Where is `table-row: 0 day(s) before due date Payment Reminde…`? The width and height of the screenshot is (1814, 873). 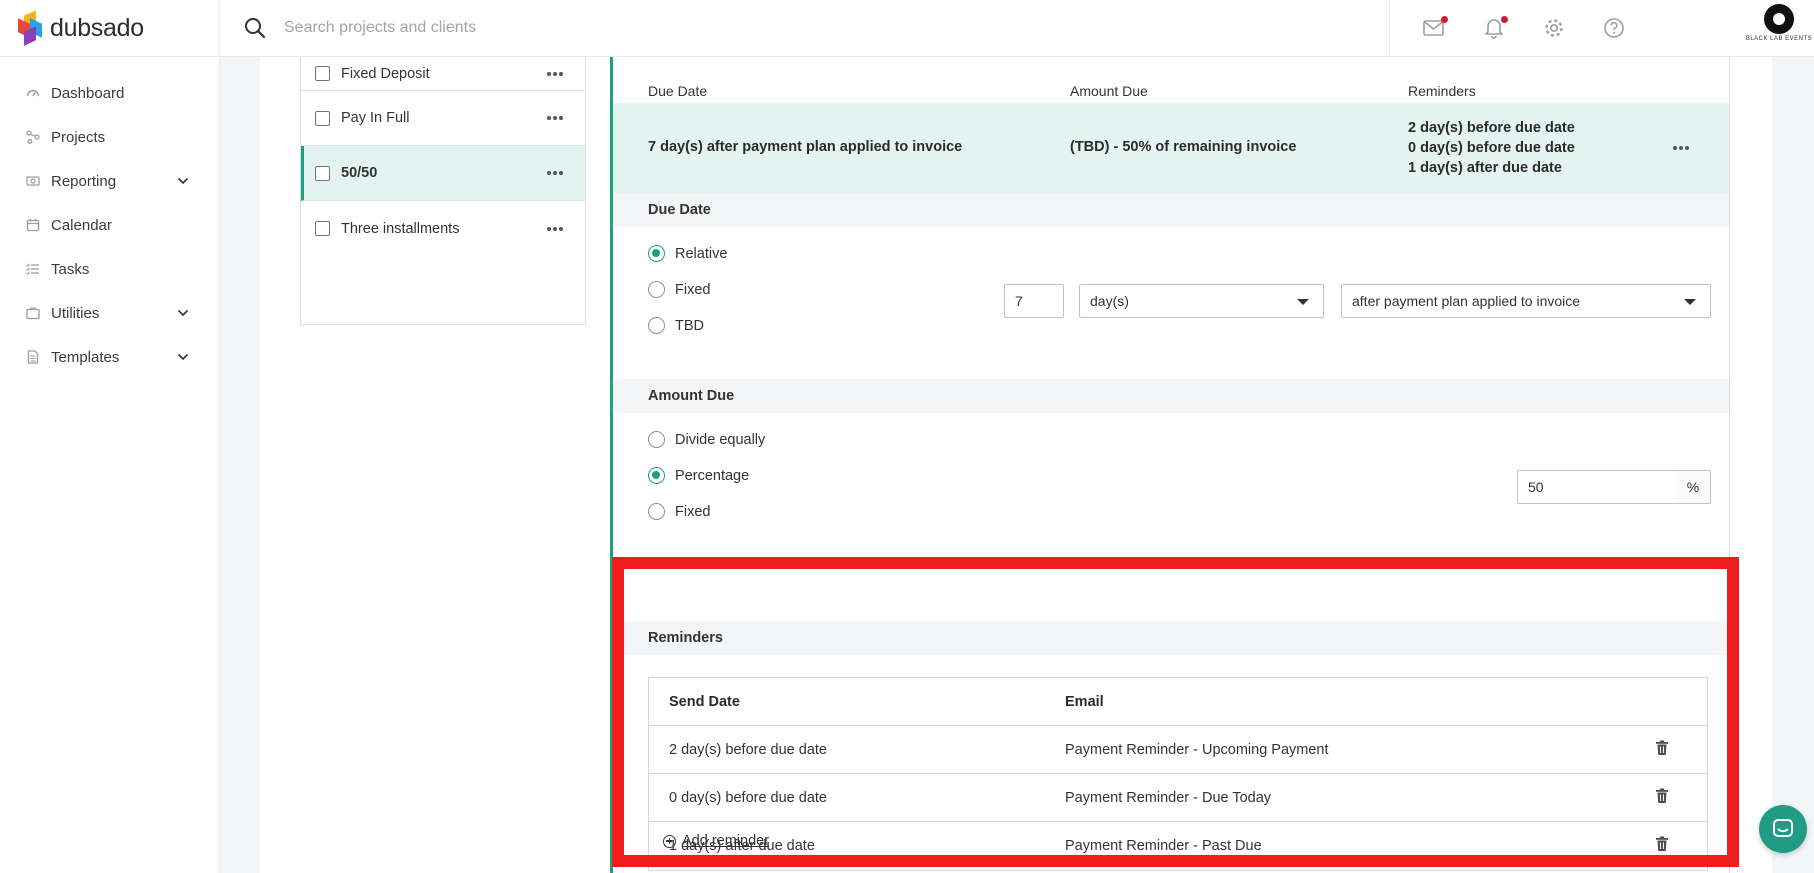 table-row: 0 day(s) before due date Payment Reminde… is located at coordinates (1178, 798).